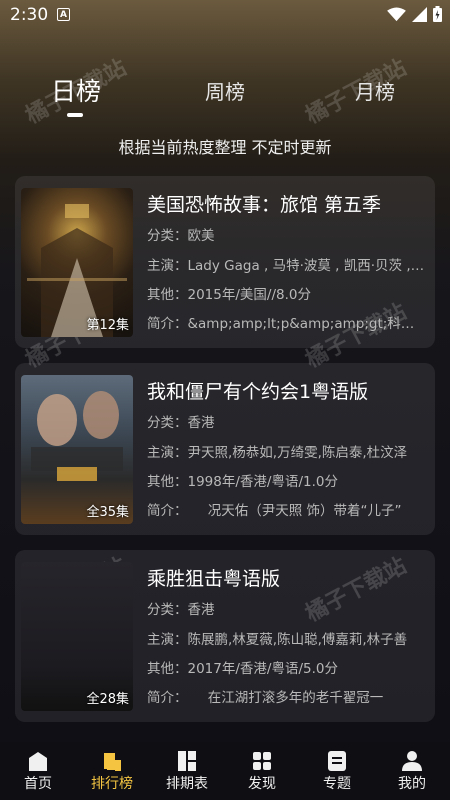 The height and width of the screenshot is (800, 450). Describe the element at coordinates (337, 784) in the screenshot. I see `nav-label: 专题` at that location.